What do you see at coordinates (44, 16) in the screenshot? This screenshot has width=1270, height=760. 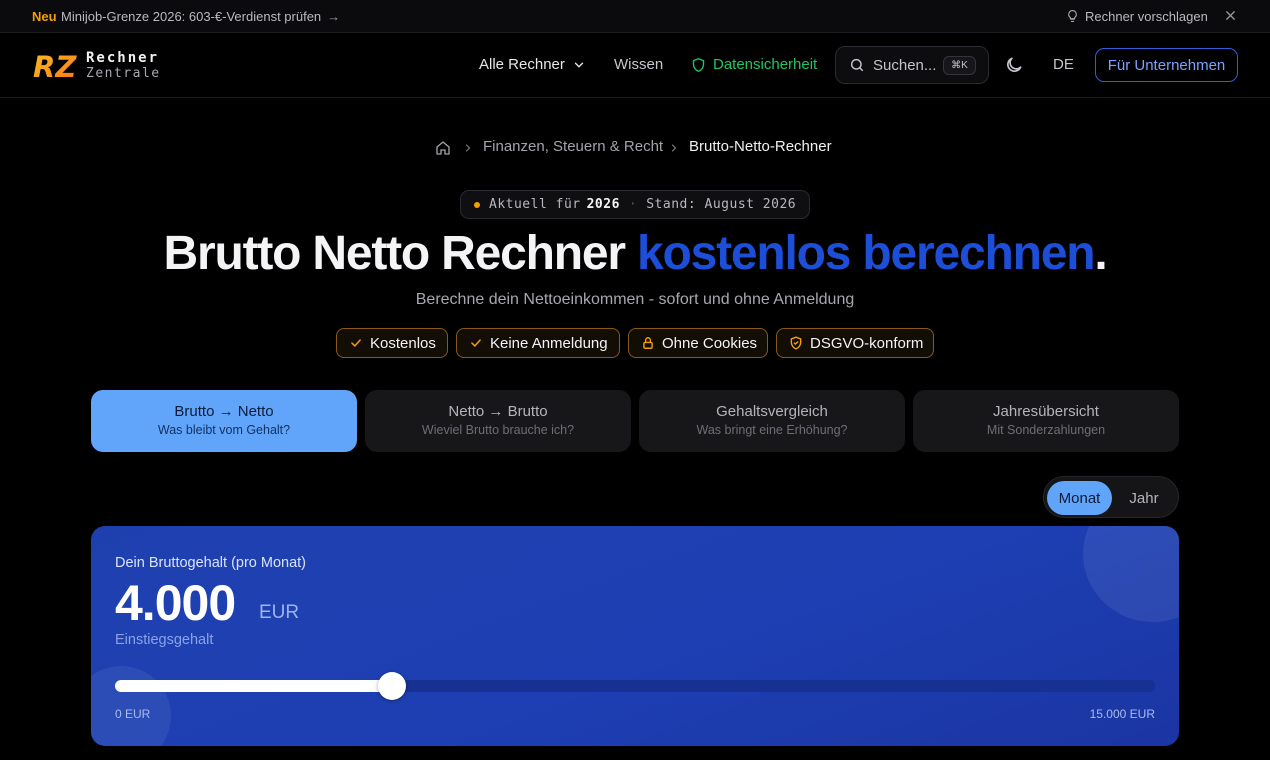 I see `new-tag: Neu` at bounding box center [44, 16].